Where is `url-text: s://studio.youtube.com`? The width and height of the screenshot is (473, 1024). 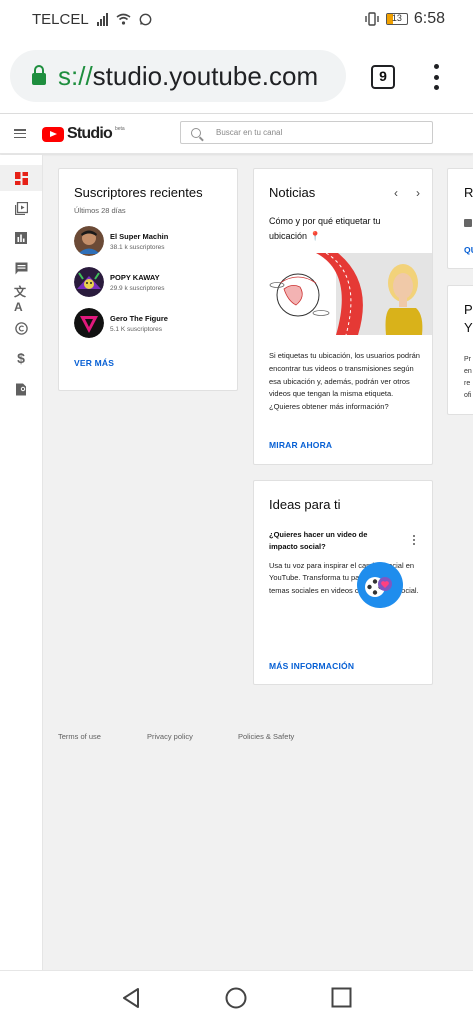
url-text: s://studio.youtube.com is located at coordinates (188, 76).